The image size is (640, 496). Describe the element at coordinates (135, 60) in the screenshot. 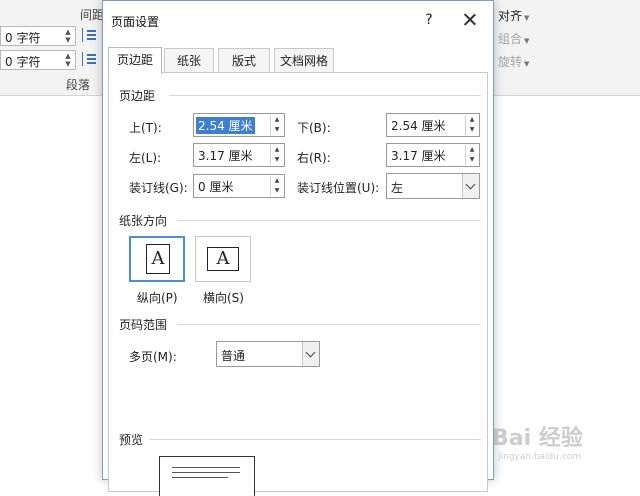

I see `tab-margins: 页边距` at that location.